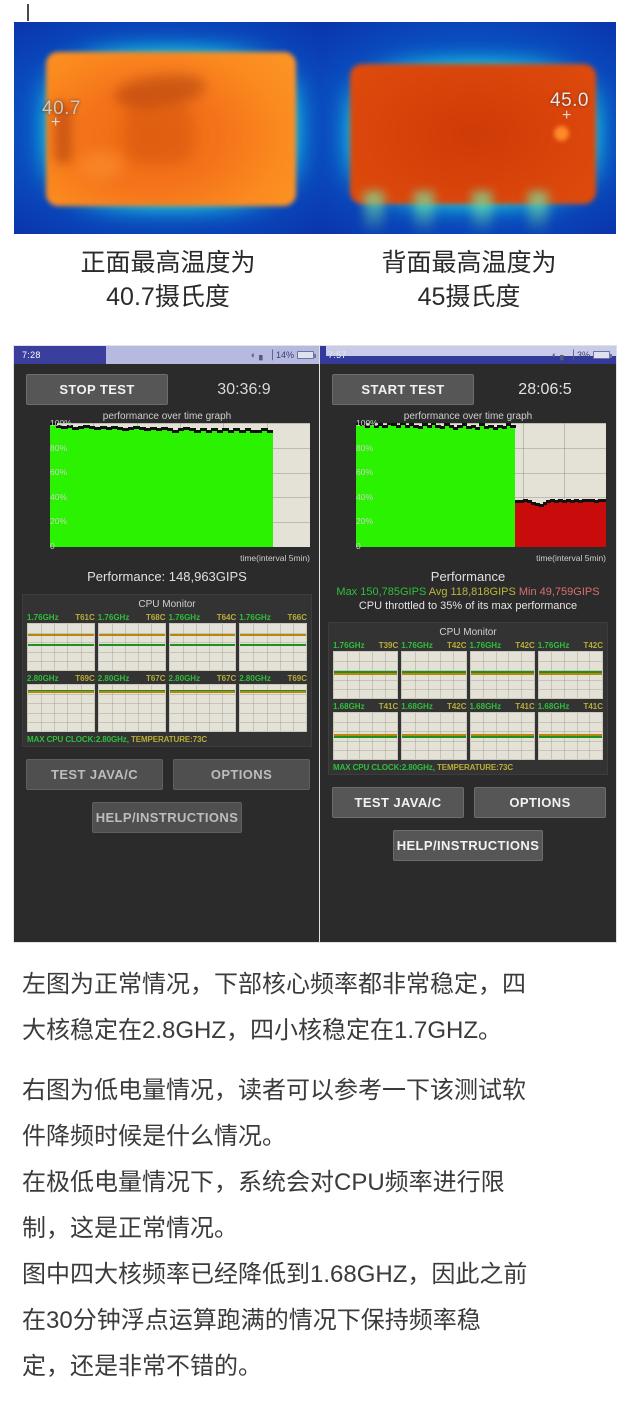 Image resolution: width=640 pixels, height=1415 pixels. I want to click on cpu-core-cell: 2.80GHz T67C, so click(202, 703).